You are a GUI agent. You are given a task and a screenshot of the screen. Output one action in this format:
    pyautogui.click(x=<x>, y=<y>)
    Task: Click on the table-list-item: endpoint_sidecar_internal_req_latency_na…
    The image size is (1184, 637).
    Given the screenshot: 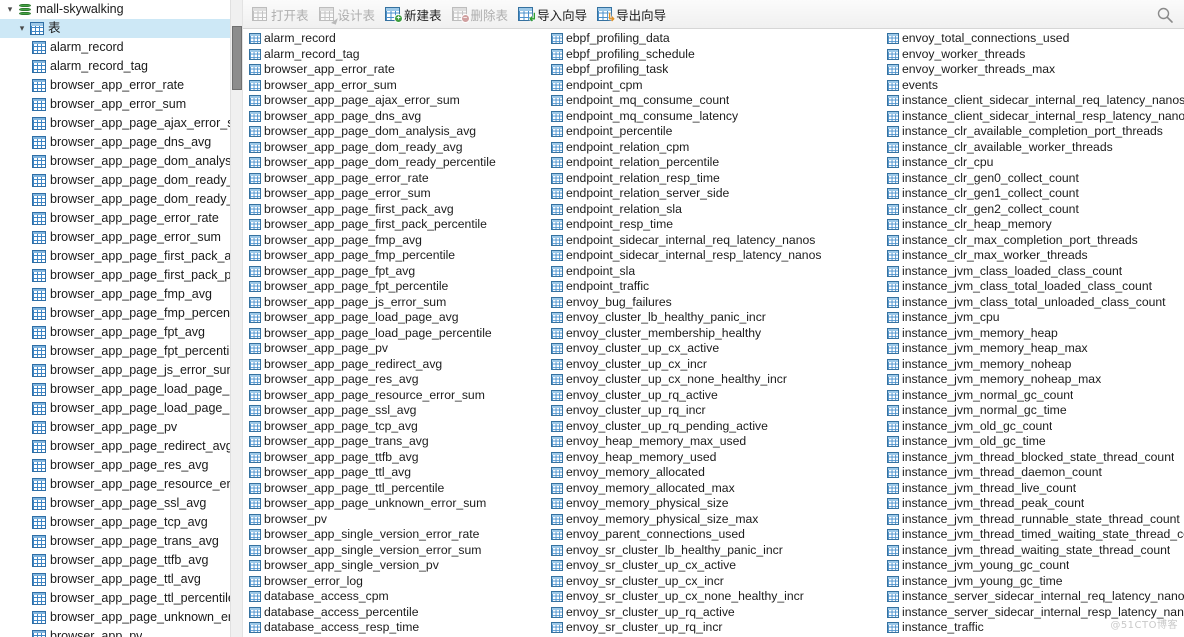 What is the action you would take?
    pyautogui.click(x=716, y=241)
    